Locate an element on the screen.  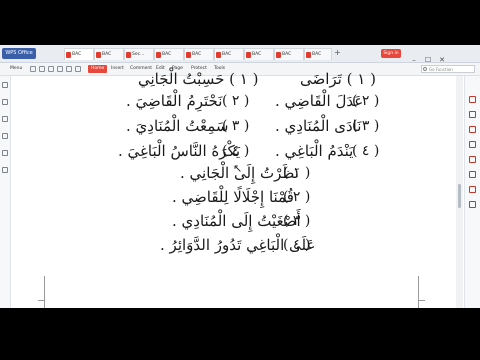
right-sidebar is located at coordinates (472, 192).